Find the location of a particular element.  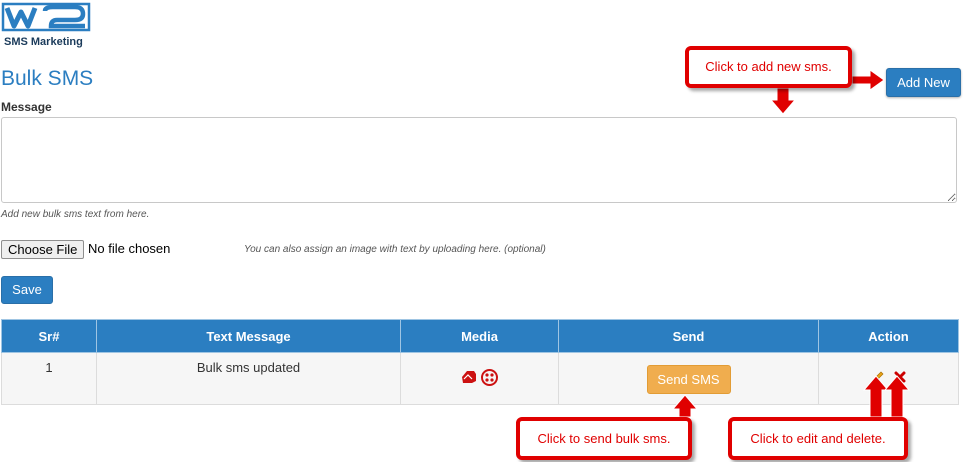

column-header-action: Action is located at coordinates (888, 336).